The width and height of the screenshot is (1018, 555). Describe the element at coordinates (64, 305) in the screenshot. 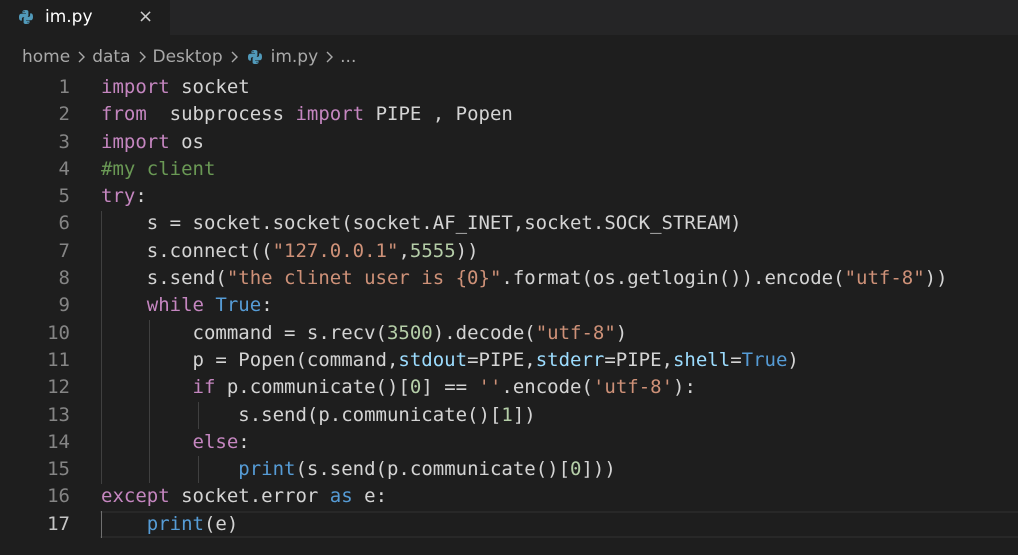

I see `line-number: 9` at that location.